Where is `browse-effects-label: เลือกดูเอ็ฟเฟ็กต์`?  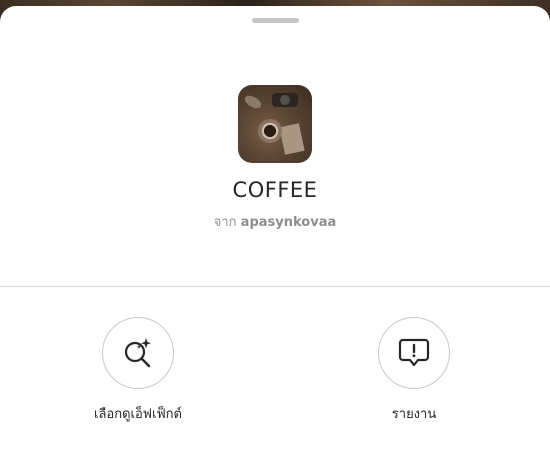 browse-effects-label: เลือกดูเอ็ฟเฟ็กต์ is located at coordinates (138, 414).